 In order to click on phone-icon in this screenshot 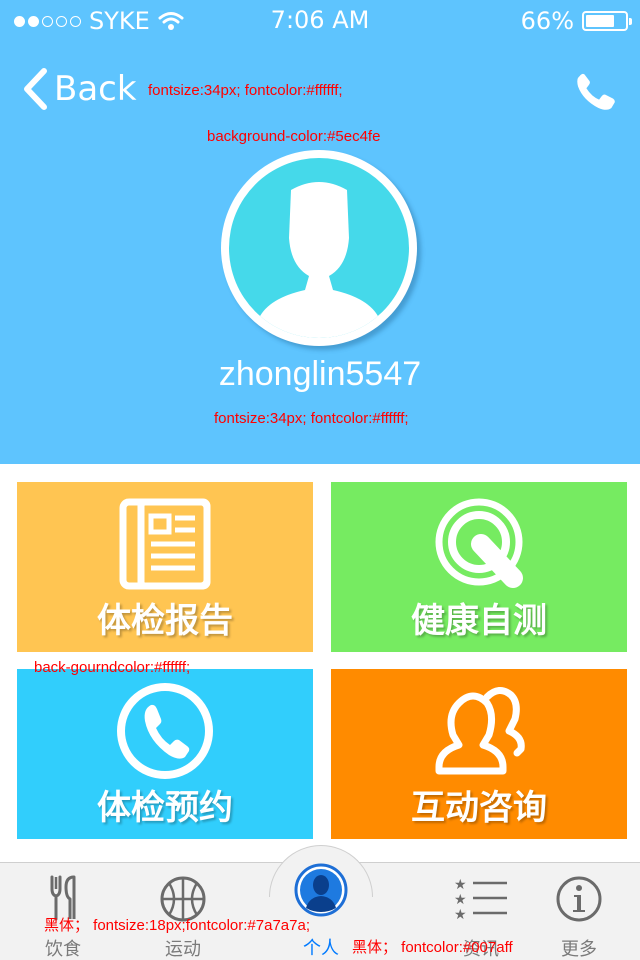, I will do `click(596, 91)`.